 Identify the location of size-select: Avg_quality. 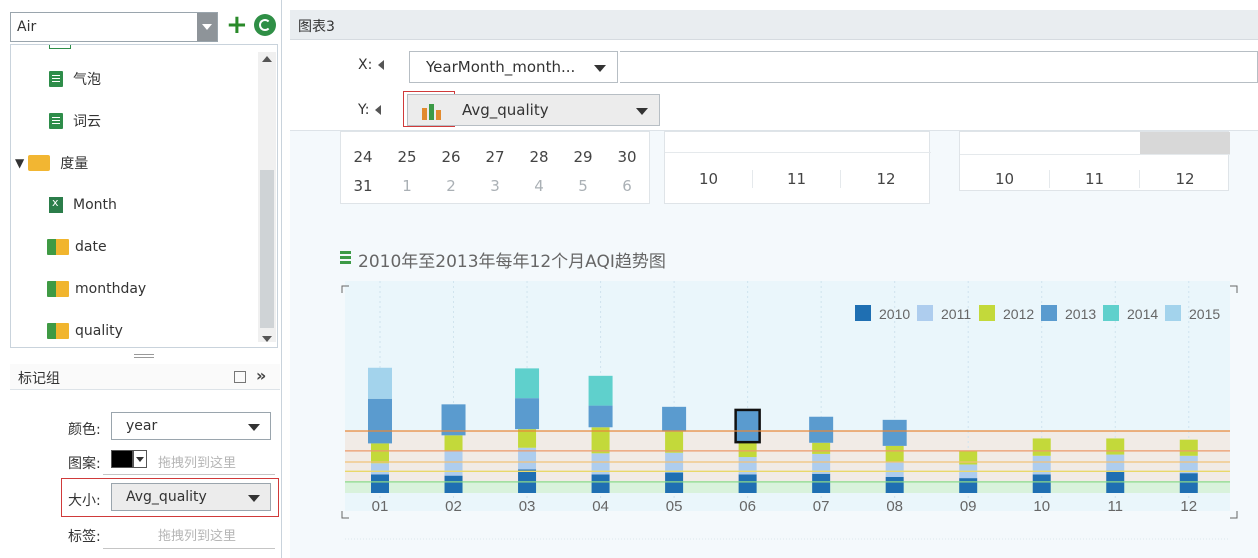
(191, 497).